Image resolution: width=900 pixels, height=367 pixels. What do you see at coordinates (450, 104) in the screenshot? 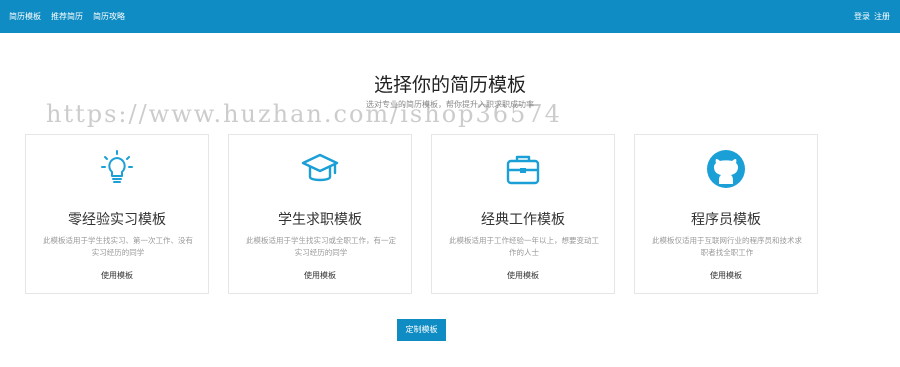
I see `page-subtitle: 选对专业的简历模板，帮你提升入职求职成功率` at bounding box center [450, 104].